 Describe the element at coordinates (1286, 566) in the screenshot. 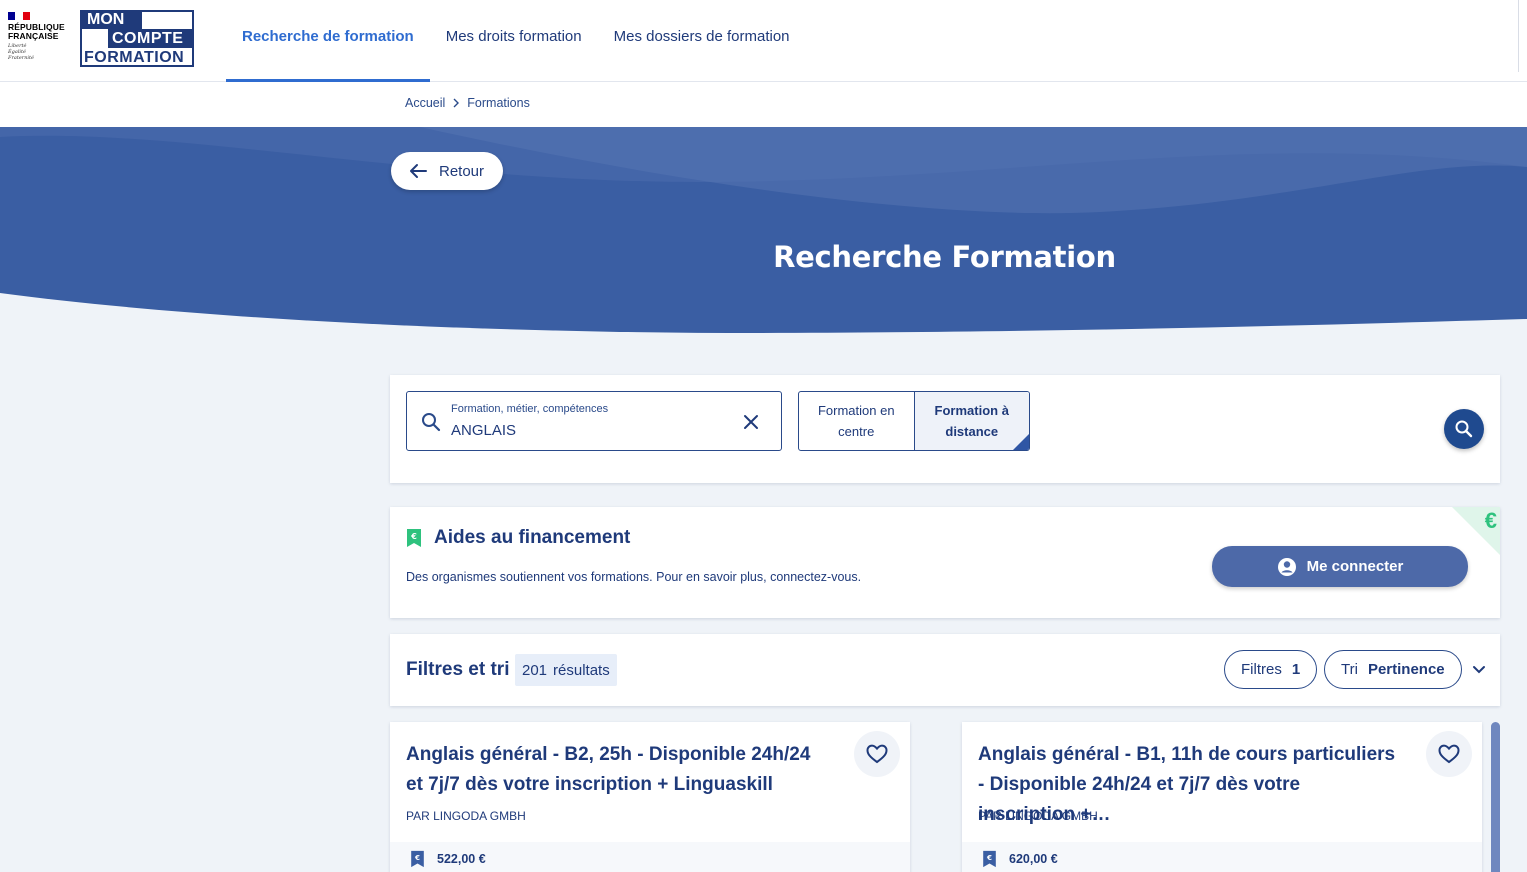

I see `user-icon` at that location.